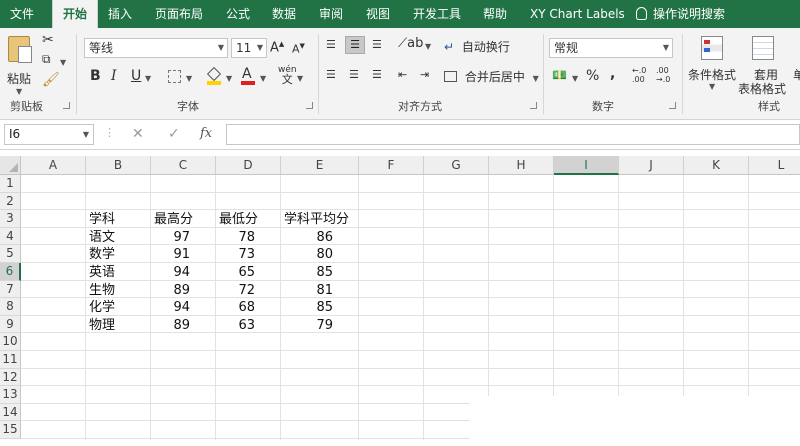 The image size is (800, 446). I want to click on row-header-8: 8, so click(10, 307).